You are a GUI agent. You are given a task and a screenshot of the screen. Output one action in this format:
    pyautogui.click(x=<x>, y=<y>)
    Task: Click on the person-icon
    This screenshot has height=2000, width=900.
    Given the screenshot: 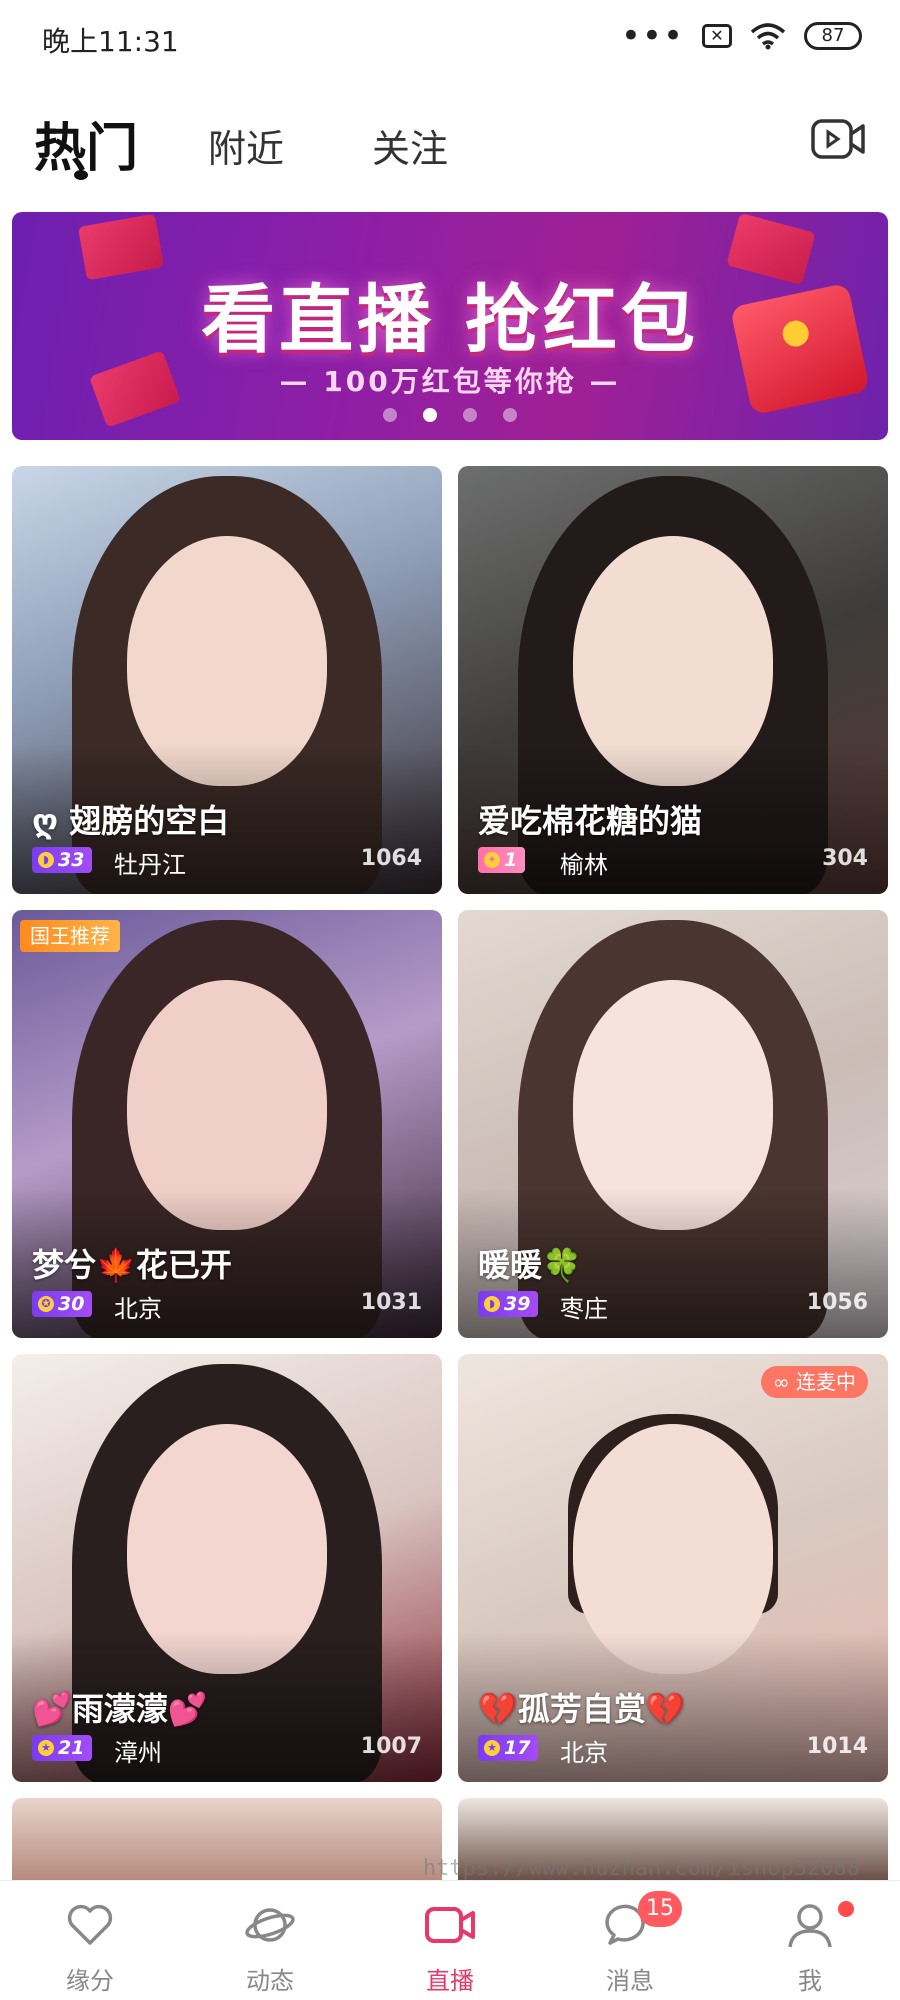 What is the action you would take?
    pyautogui.click(x=810, y=1926)
    